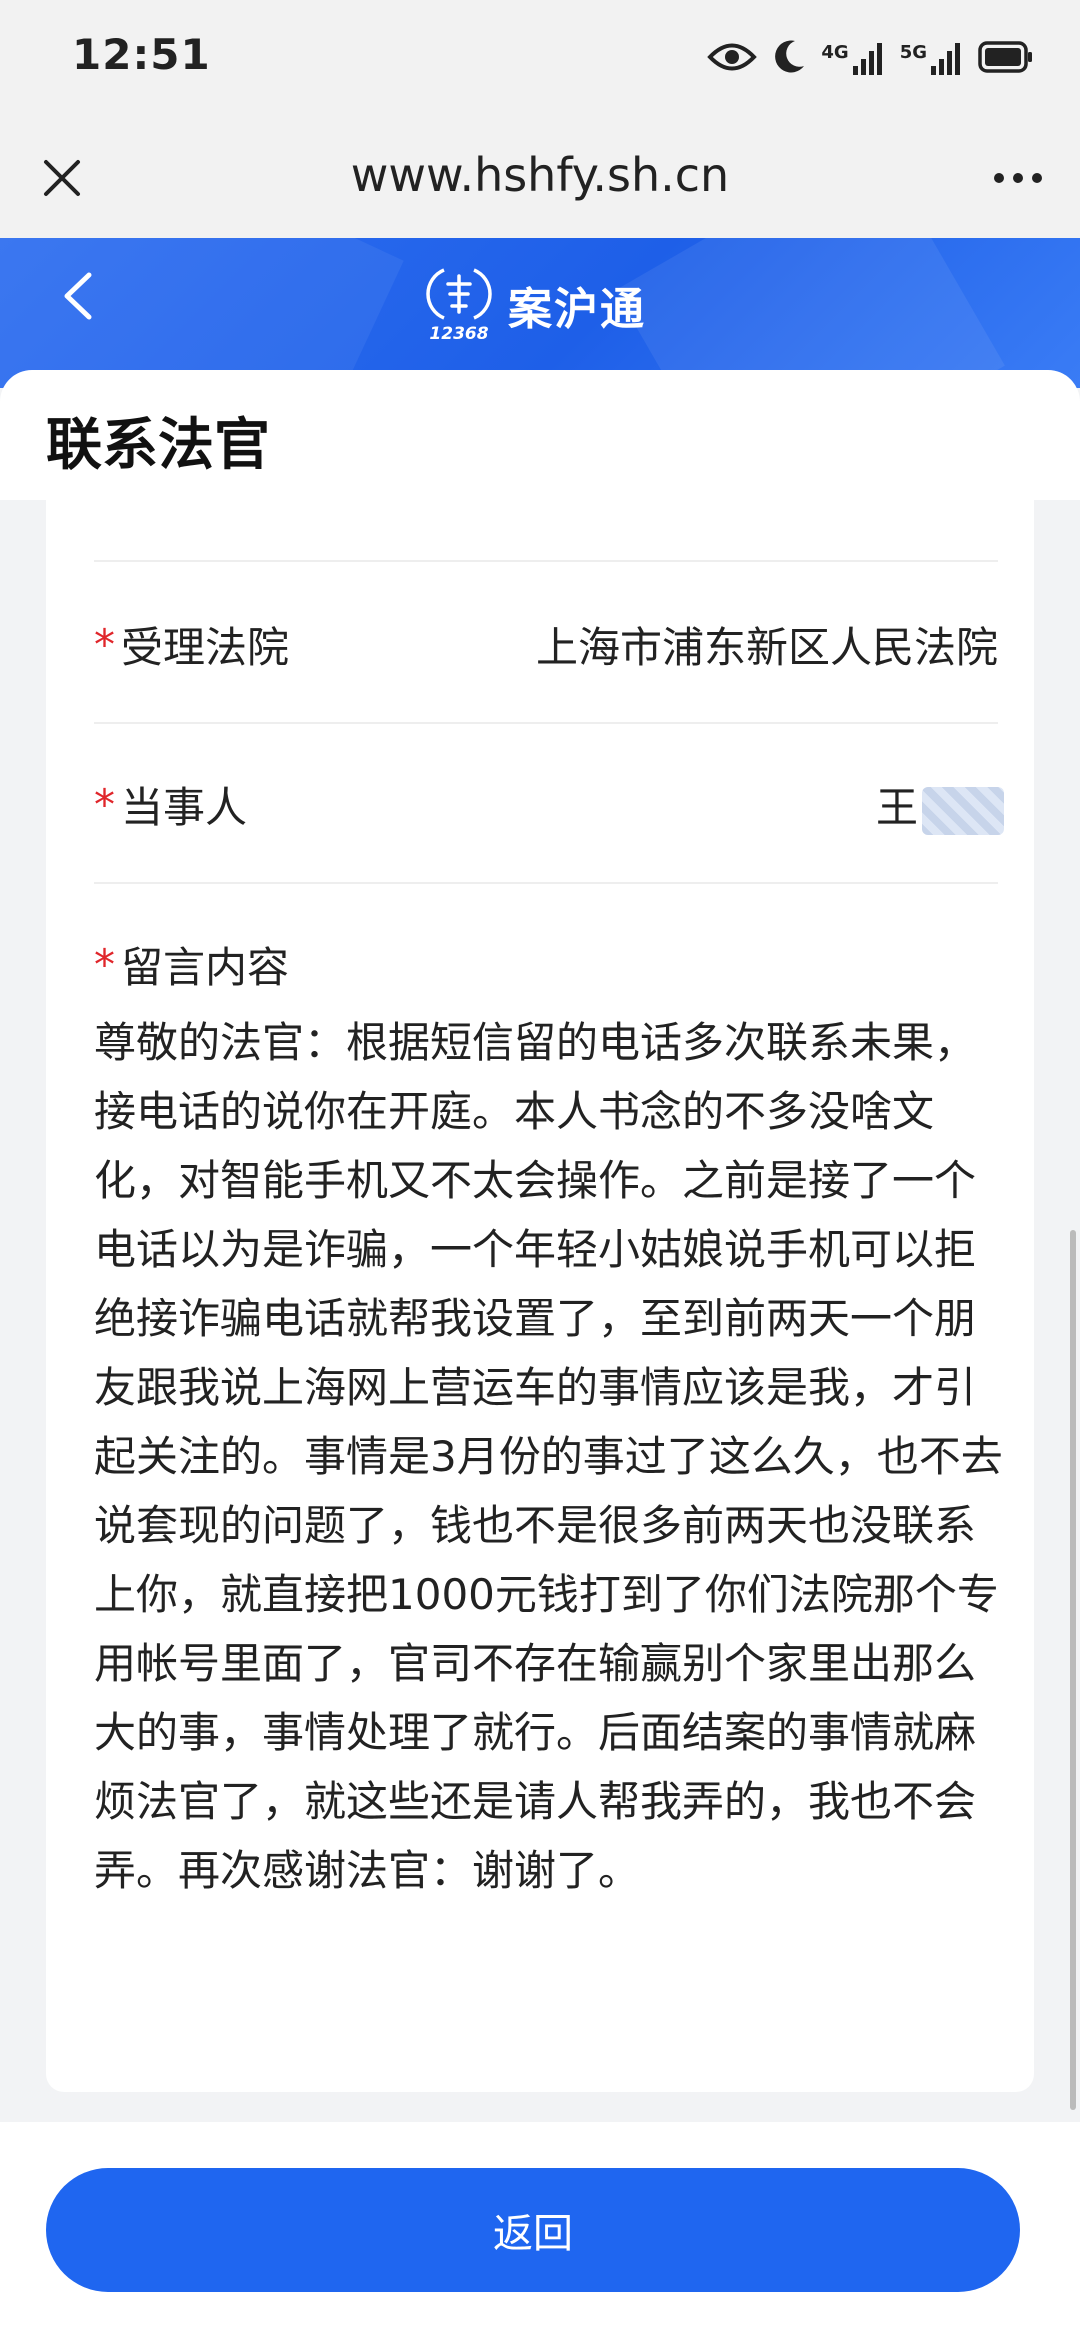 The image size is (1080, 2340). What do you see at coordinates (540, 59) in the screenshot?
I see `status-bar: 12:51 4G 5G` at bounding box center [540, 59].